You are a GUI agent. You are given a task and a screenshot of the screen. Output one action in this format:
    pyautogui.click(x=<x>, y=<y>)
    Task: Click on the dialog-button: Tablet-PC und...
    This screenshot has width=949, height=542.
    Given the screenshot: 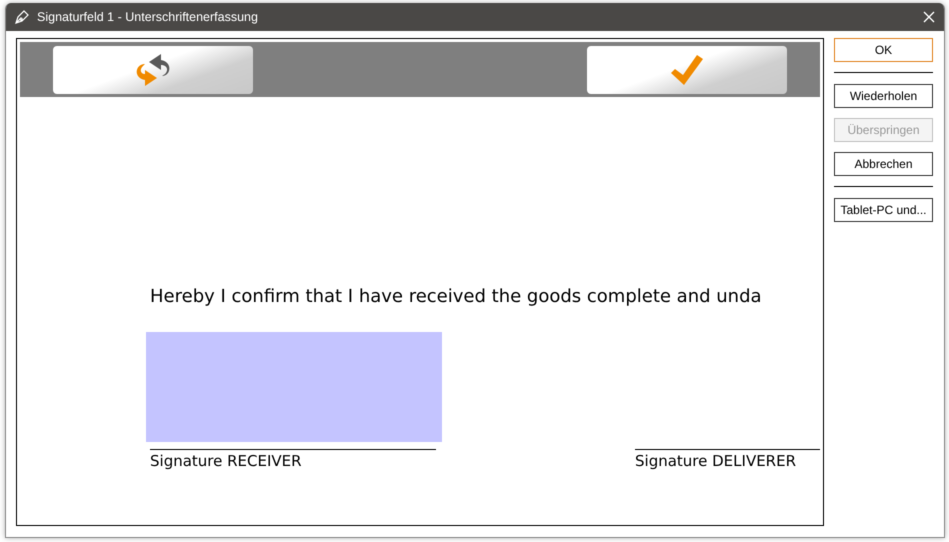 What is the action you would take?
    pyautogui.click(x=883, y=210)
    